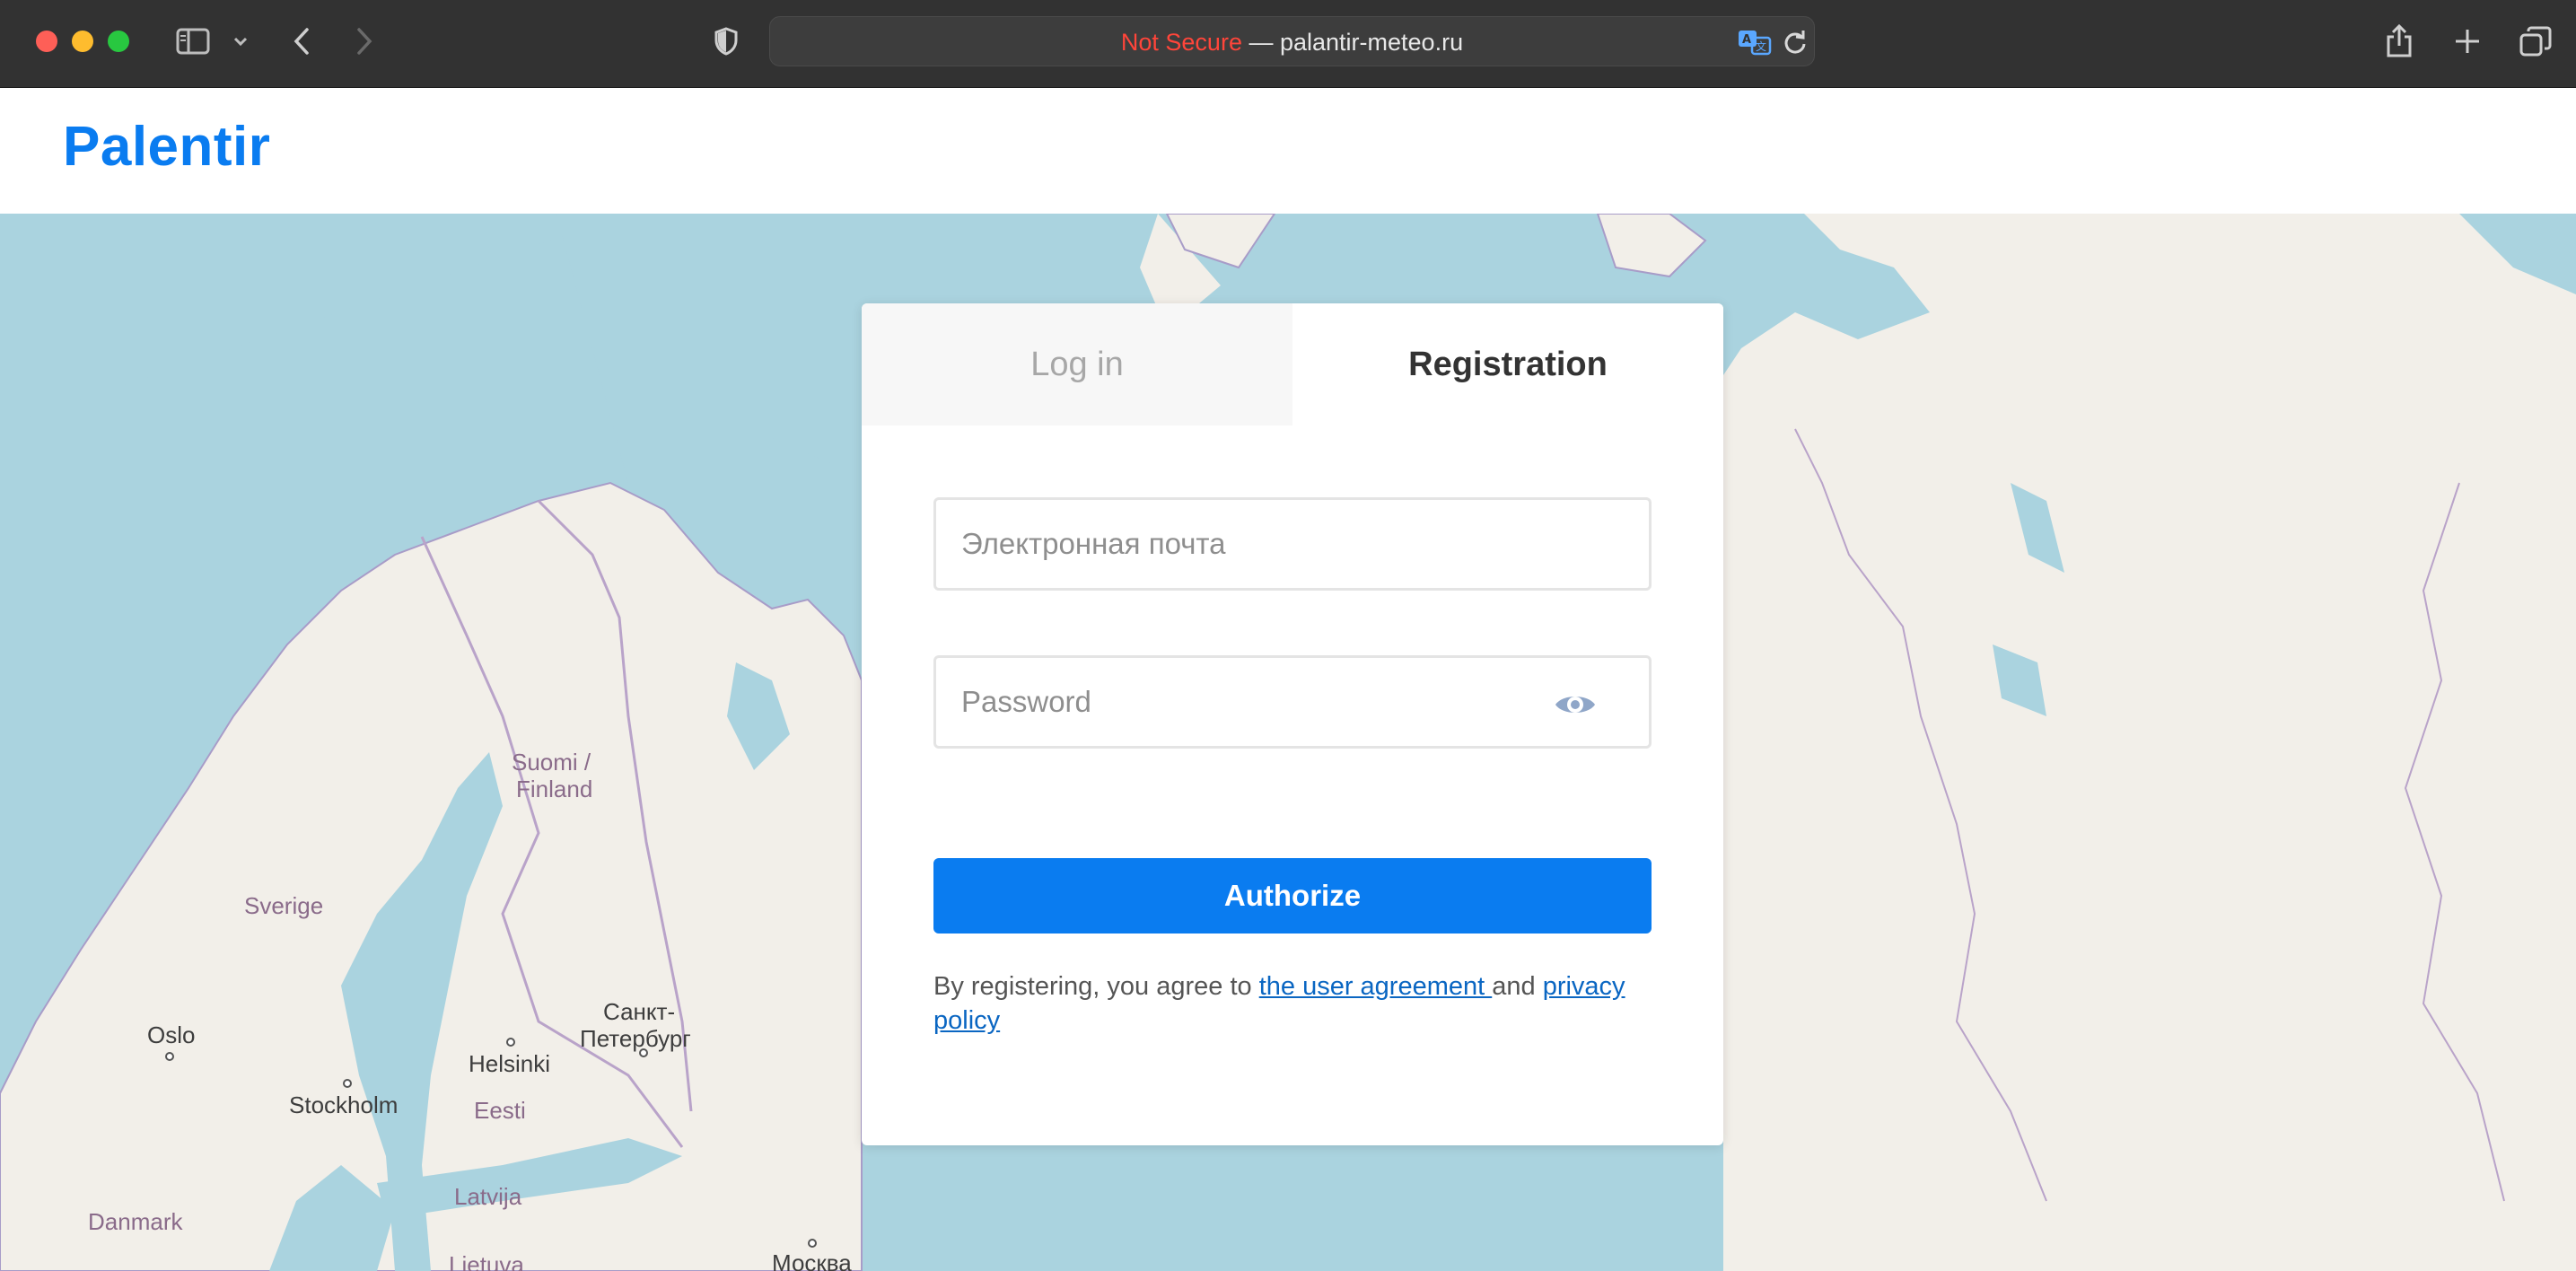  I want to click on tab-overview-icon, so click(2536, 41).